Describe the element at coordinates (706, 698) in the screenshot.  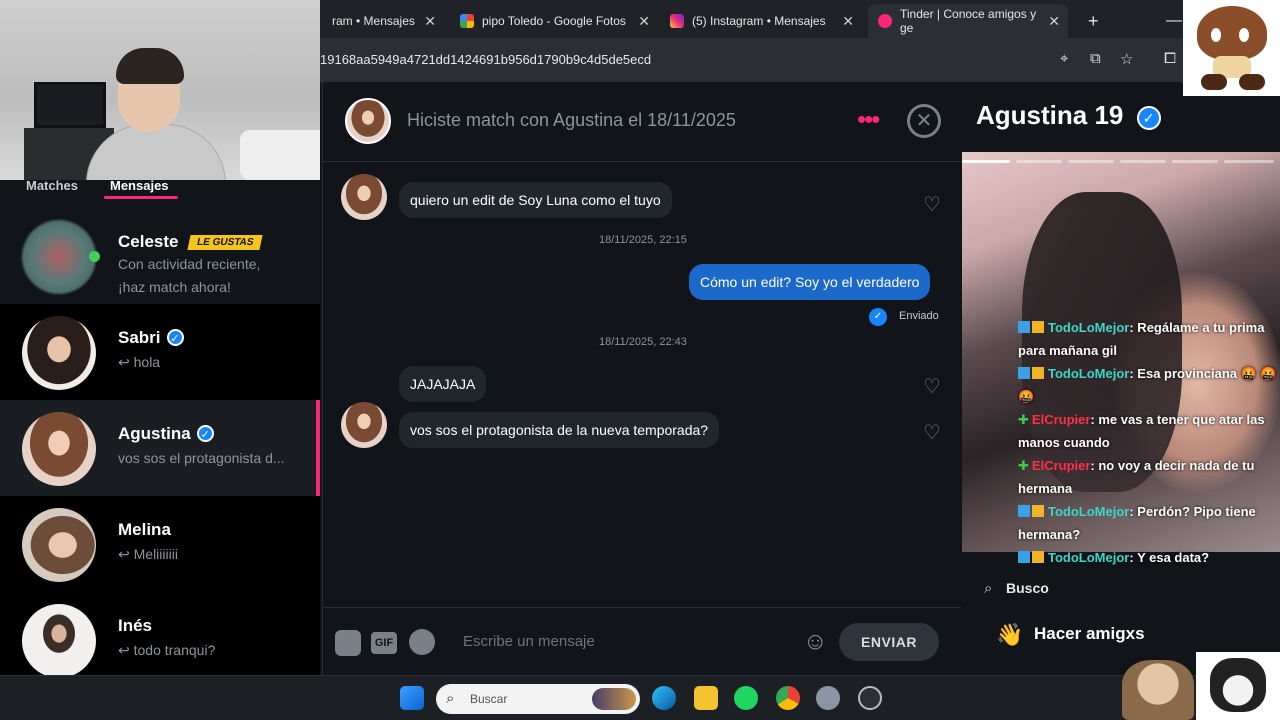
I see `file-explorer-icon` at that location.